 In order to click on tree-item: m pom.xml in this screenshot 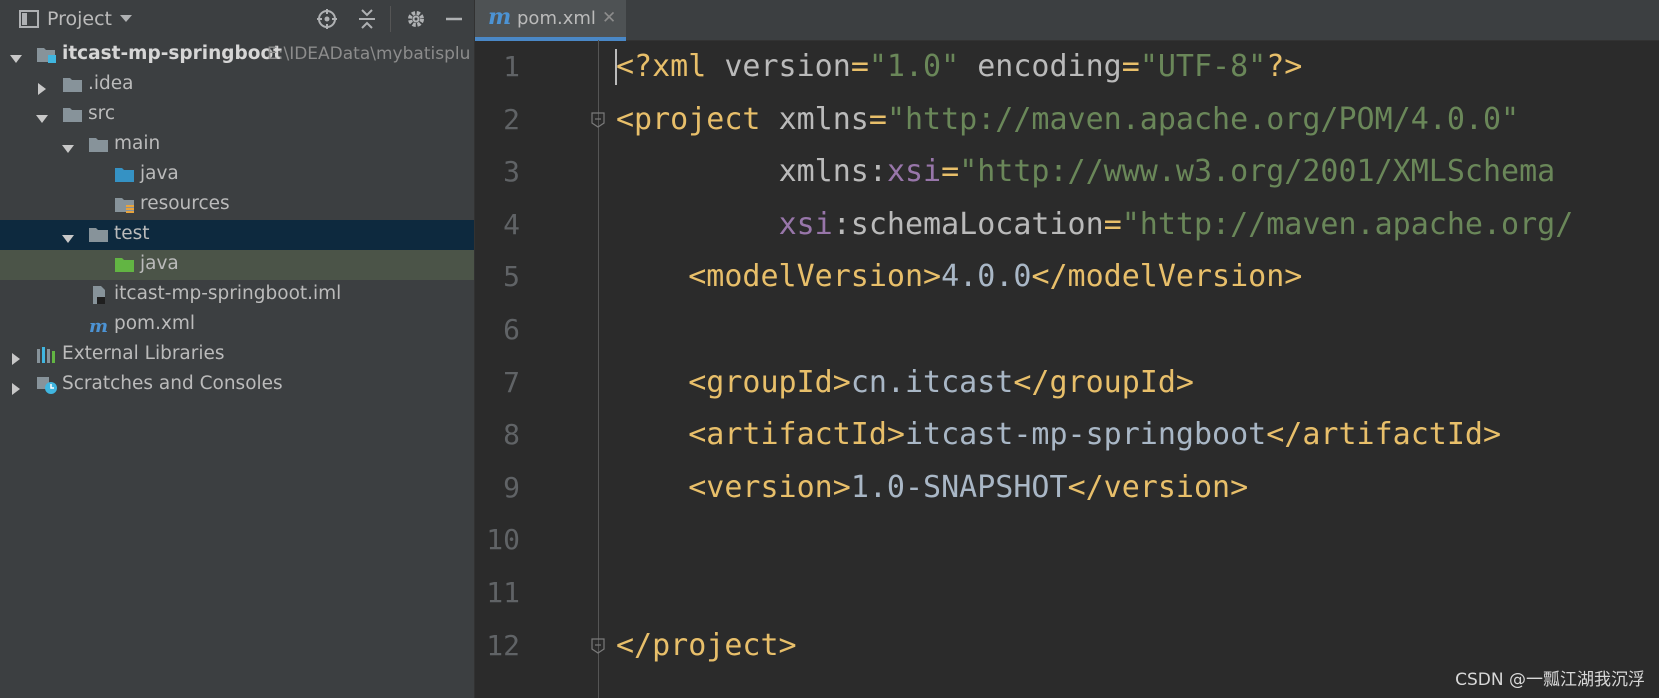, I will do `click(237, 325)`.